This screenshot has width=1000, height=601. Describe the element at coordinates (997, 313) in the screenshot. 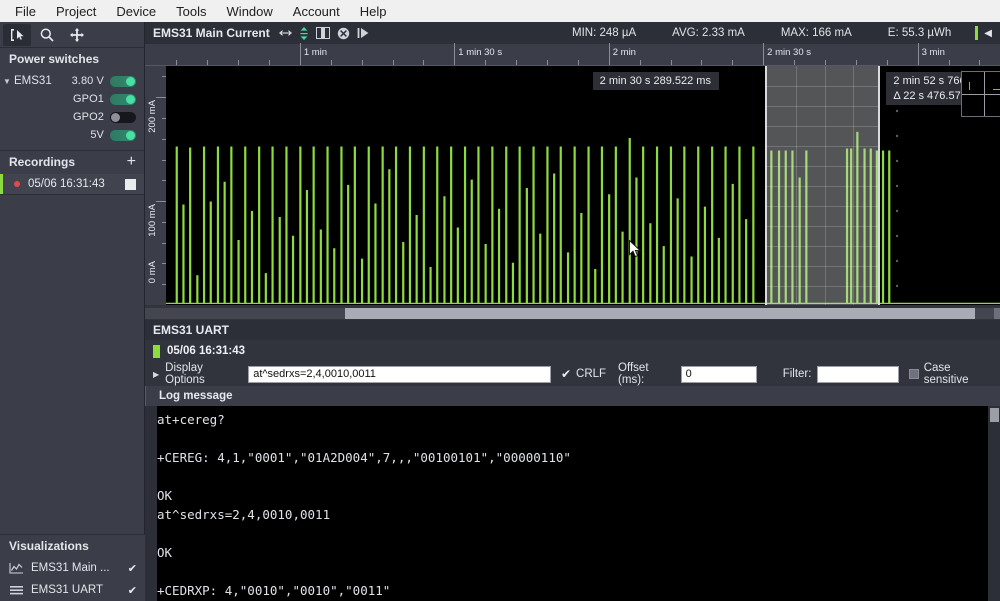

I see `chart-scrollbar-end-marker` at that location.